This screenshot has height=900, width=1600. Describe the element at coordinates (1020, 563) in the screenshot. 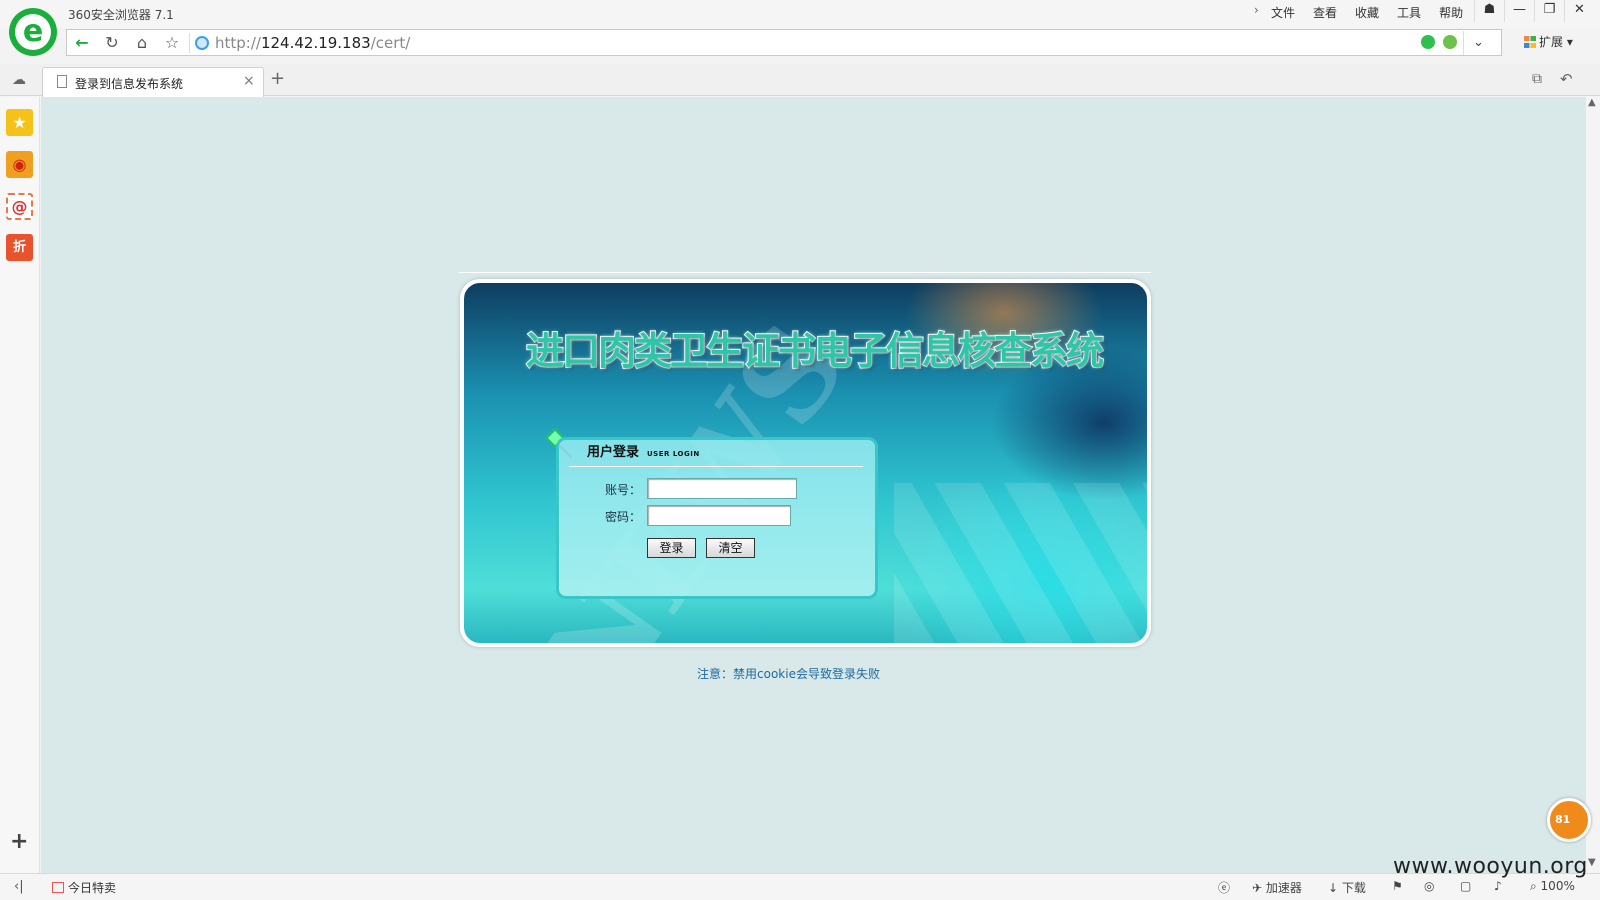

I see `keyboard-background` at that location.